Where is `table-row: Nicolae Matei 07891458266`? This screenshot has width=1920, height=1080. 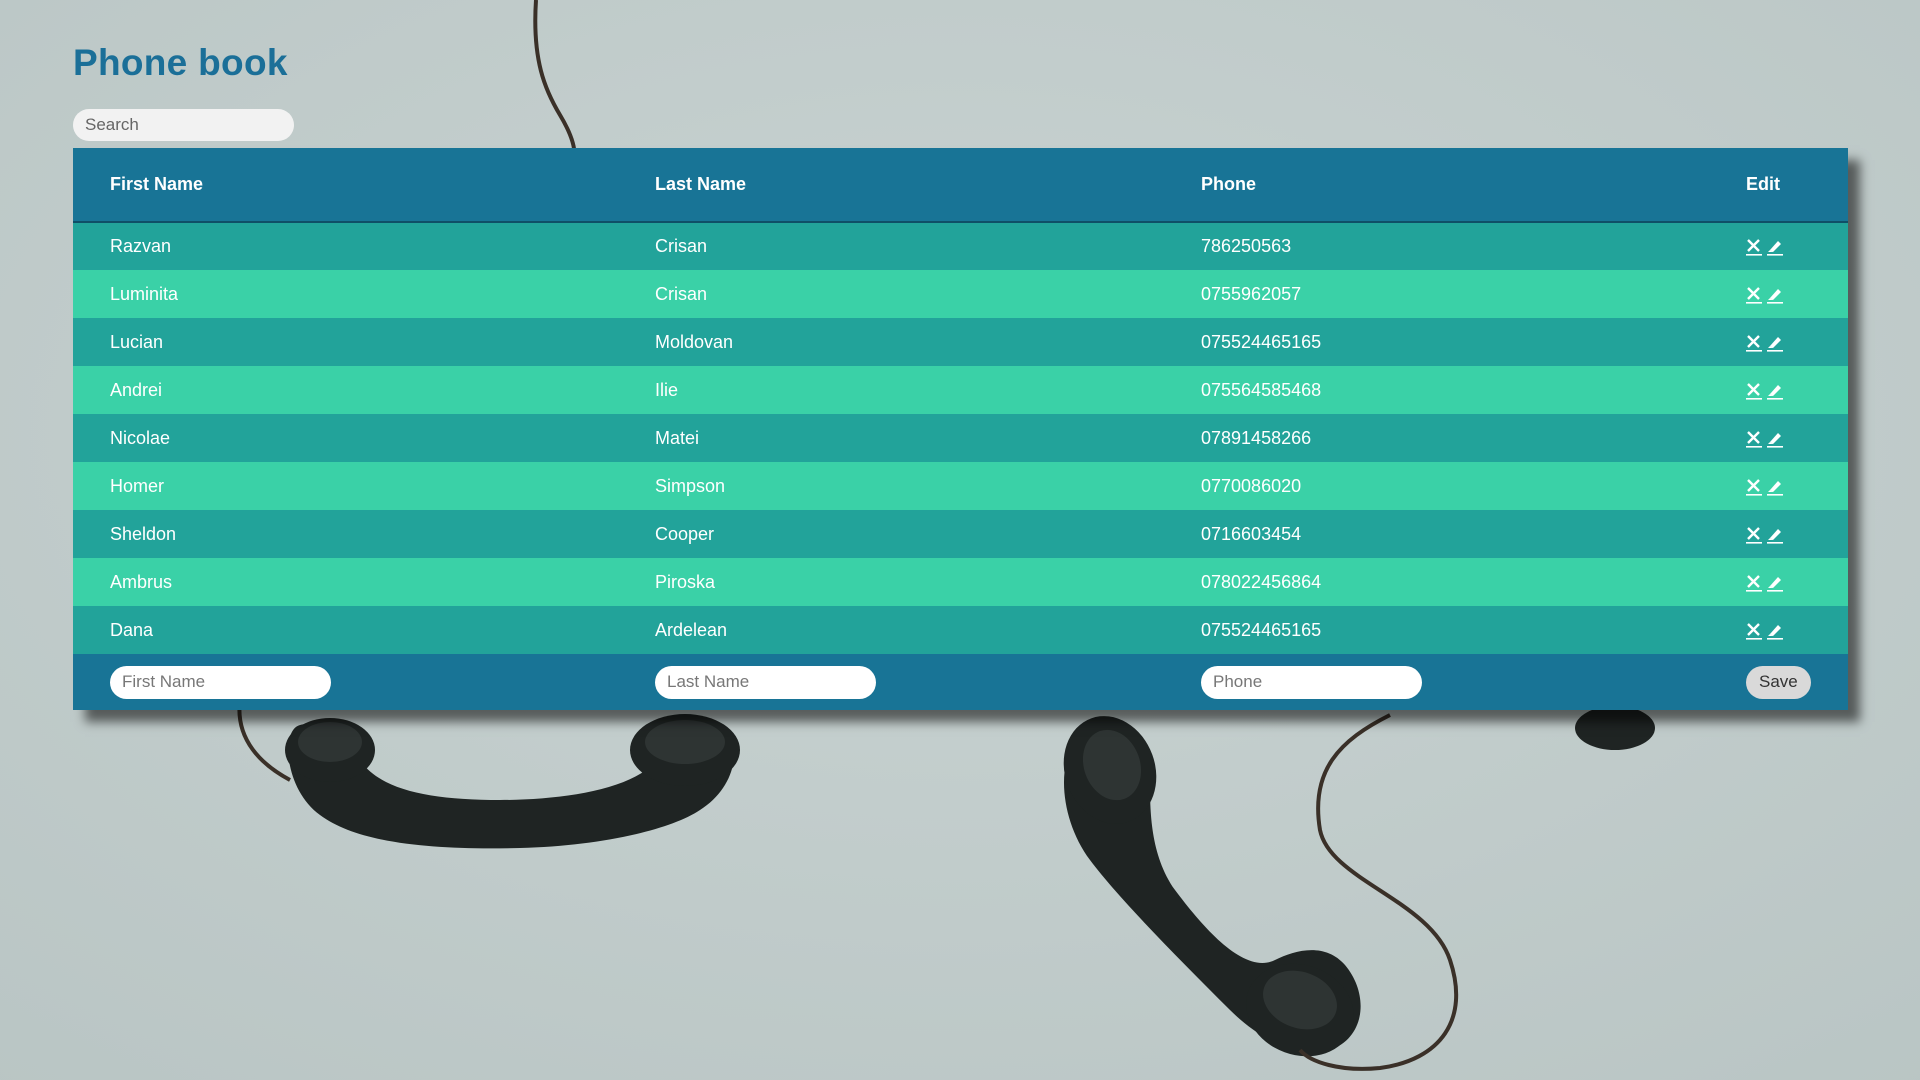
table-row: Nicolae Matei 07891458266 is located at coordinates (960, 438).